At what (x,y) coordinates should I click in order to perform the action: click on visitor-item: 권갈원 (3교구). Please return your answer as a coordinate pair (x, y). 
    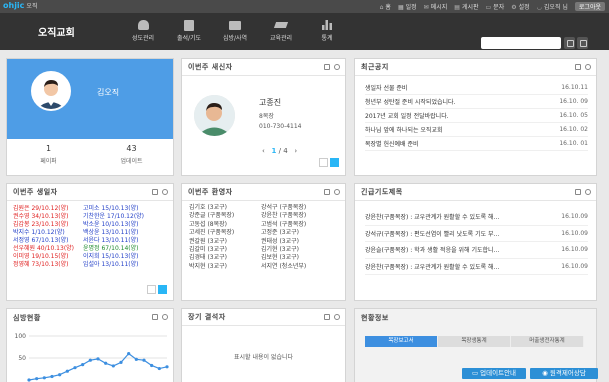
    Looking at the image, I should click on (225, 242).